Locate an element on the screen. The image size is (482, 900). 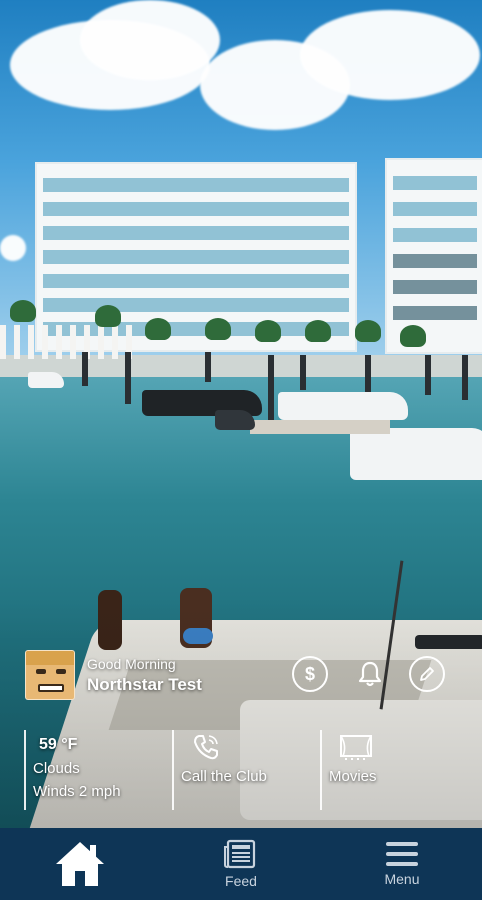
nav-home is located at coordinates (80, 864).